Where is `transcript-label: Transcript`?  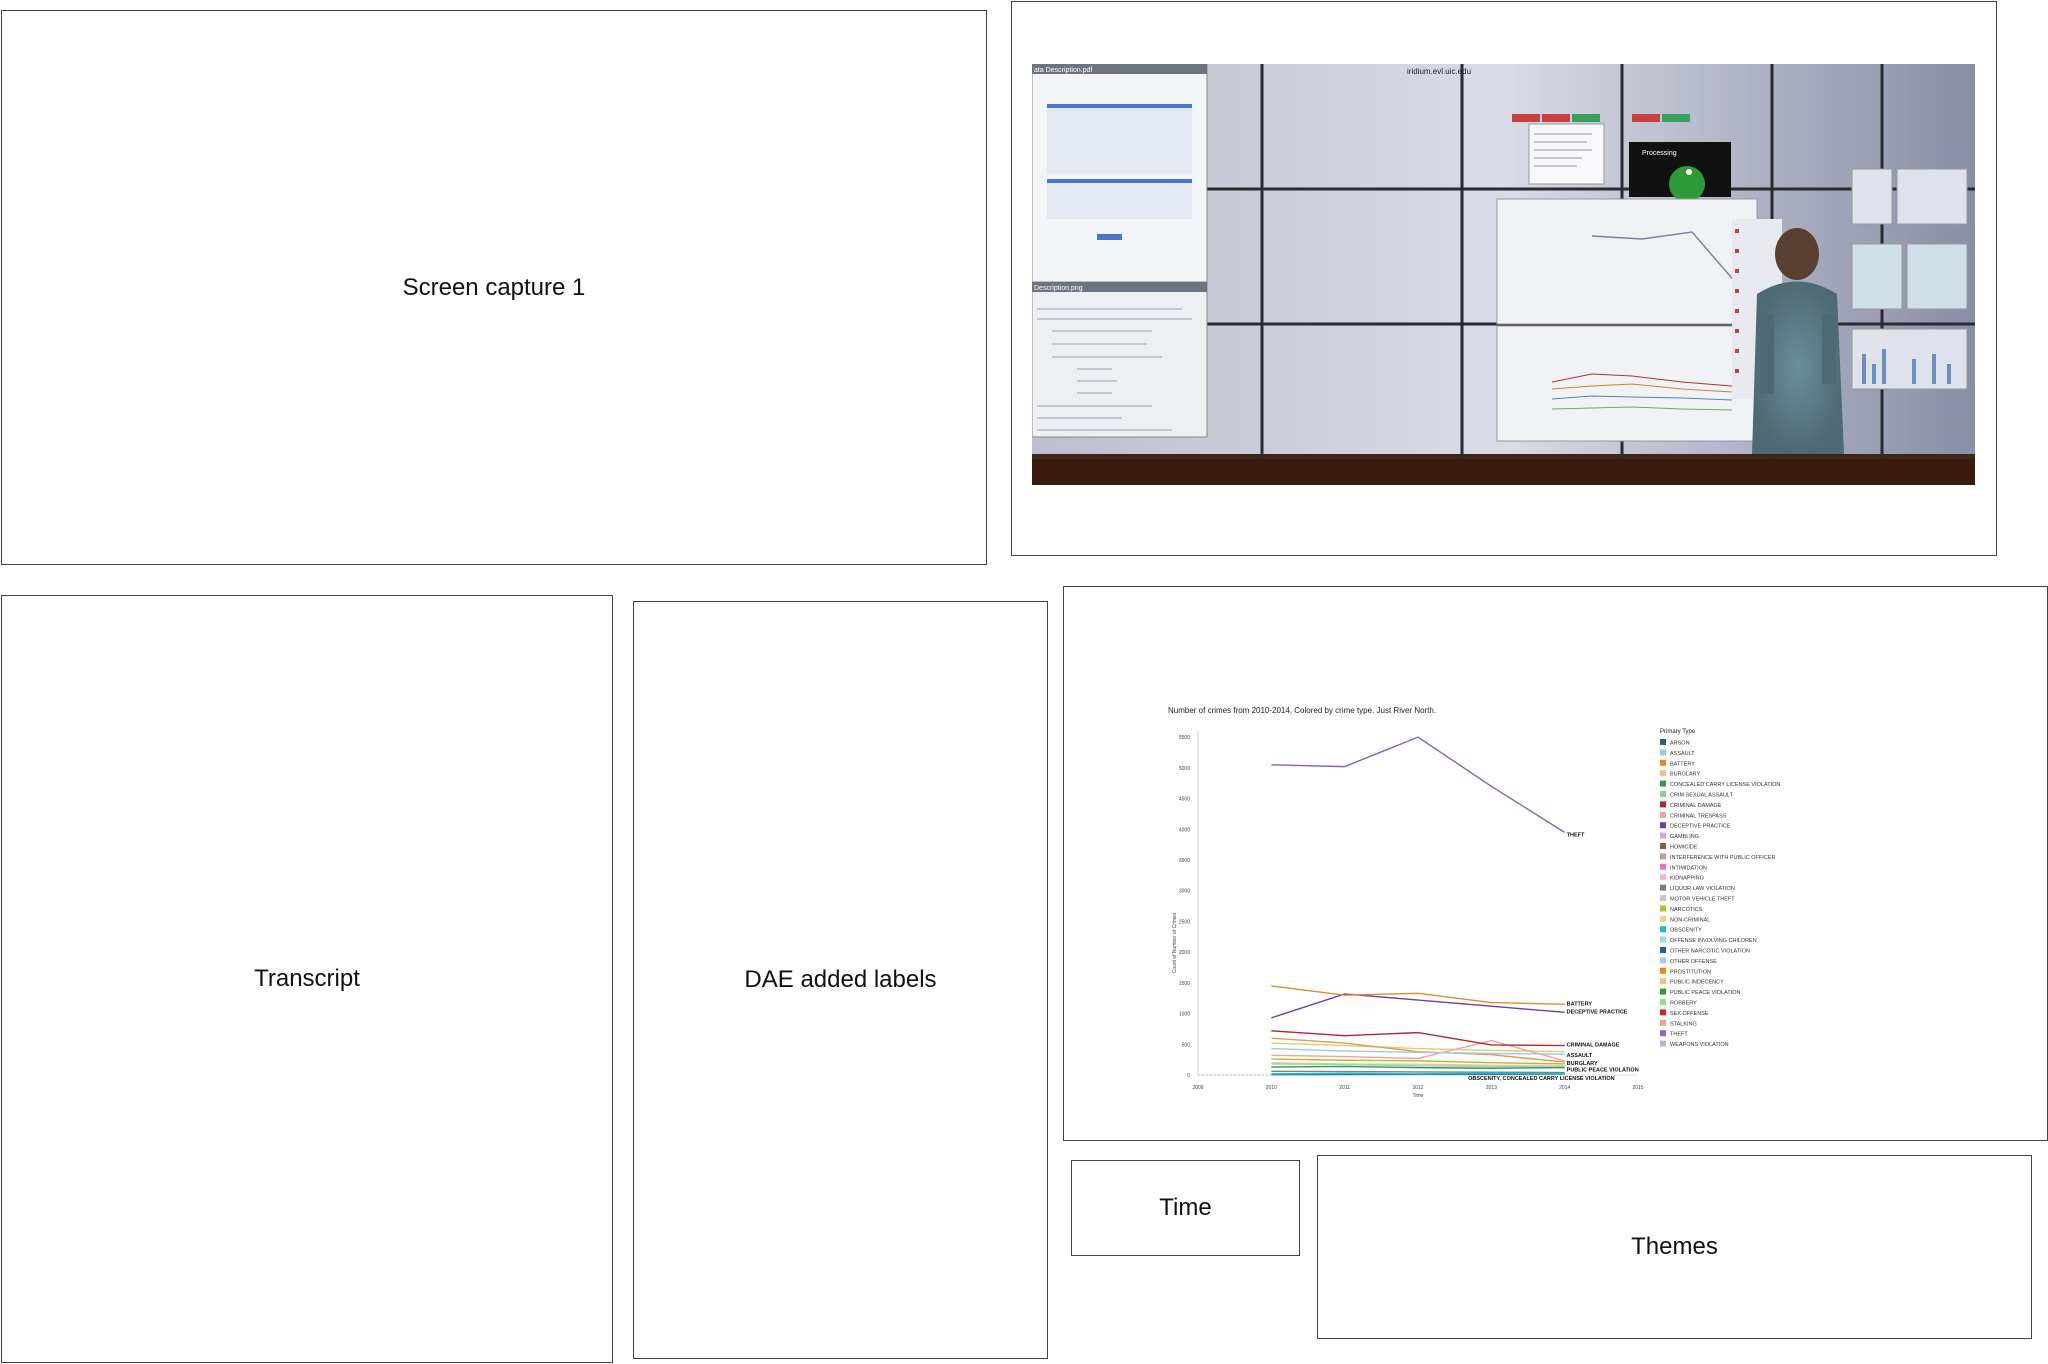
transcript-label: Transcript is located at coordinates (307, 978).